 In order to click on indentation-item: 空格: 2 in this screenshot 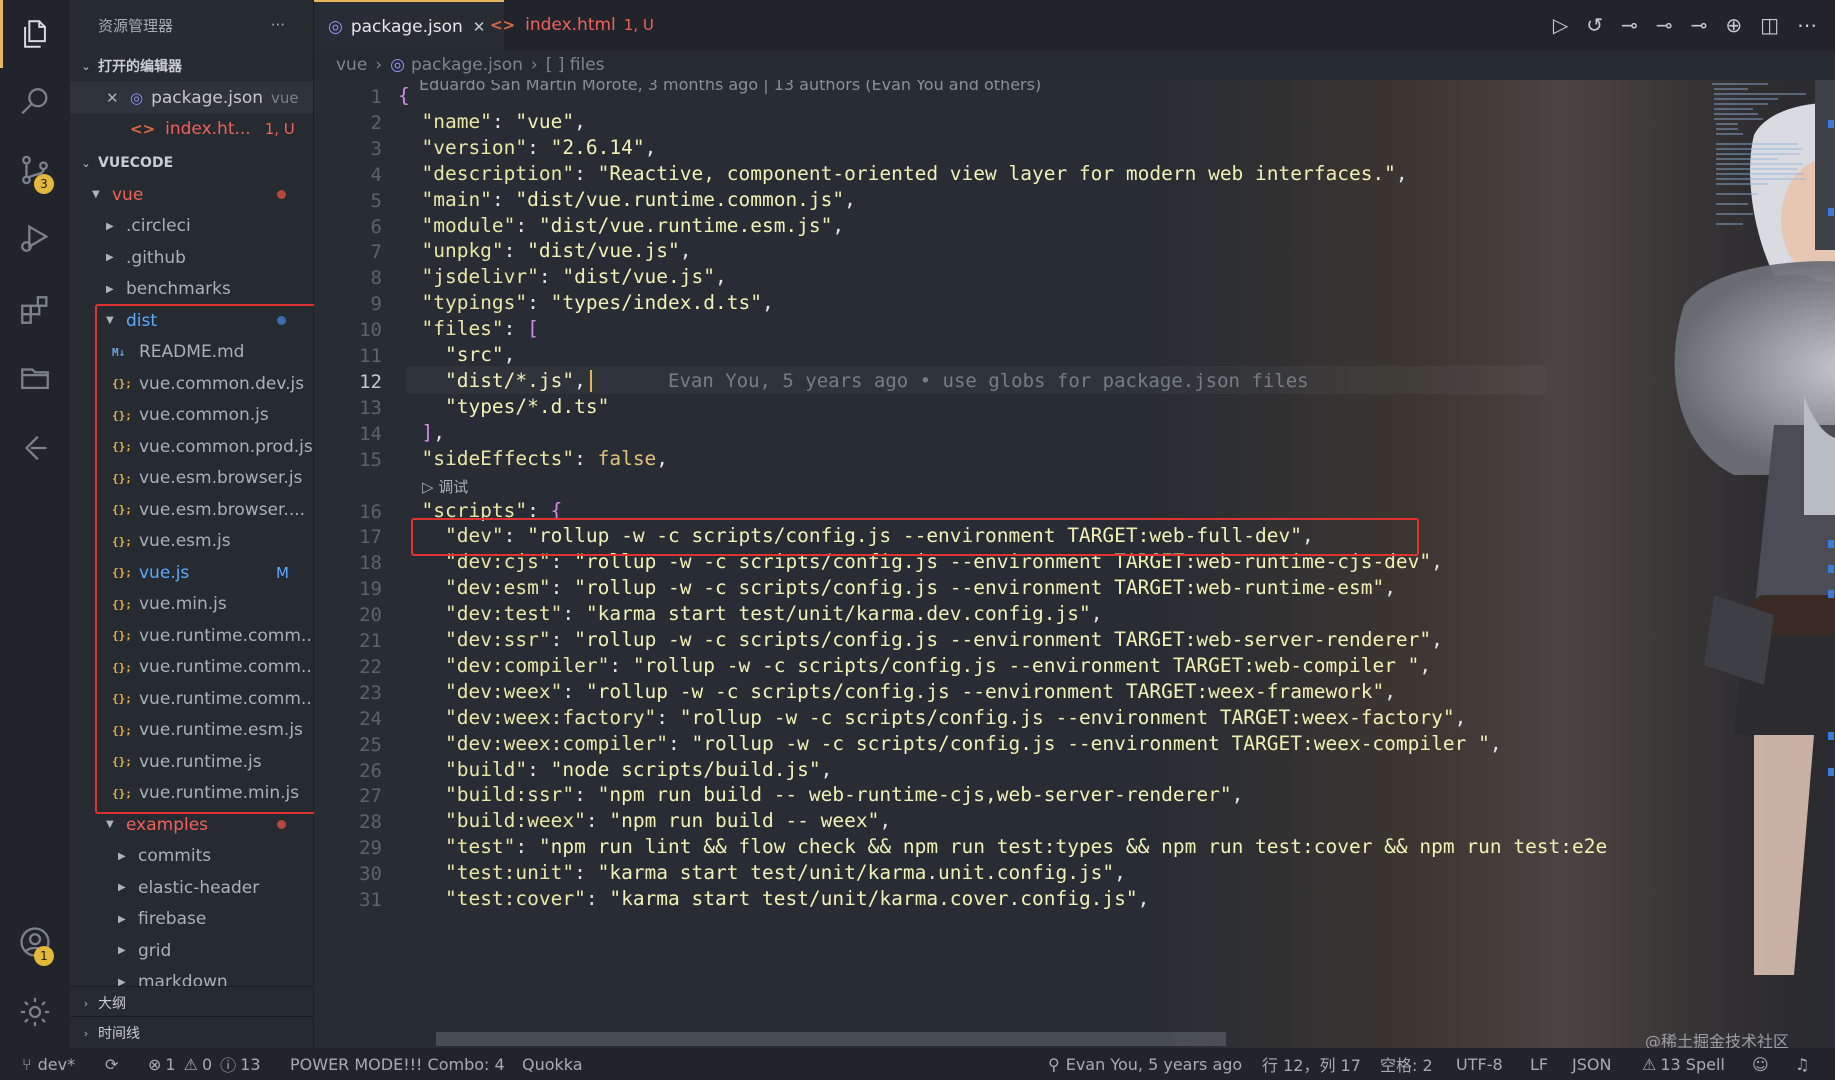, I will do `click(1406, 1064)`.